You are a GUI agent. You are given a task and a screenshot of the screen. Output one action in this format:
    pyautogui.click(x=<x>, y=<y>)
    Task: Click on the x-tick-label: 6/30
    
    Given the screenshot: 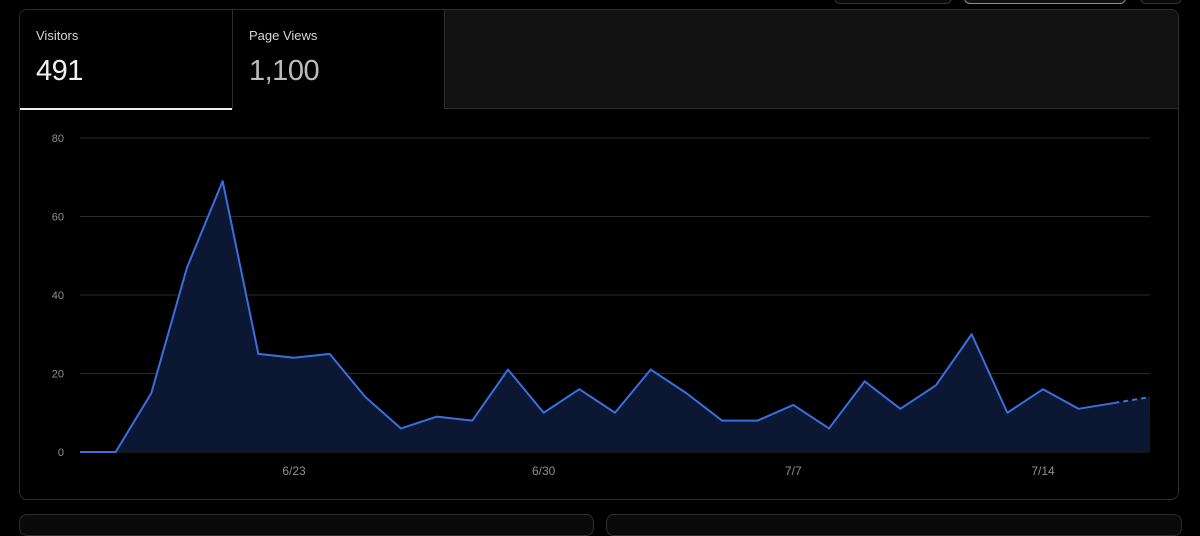 What is the action you would take?
    pyautogui.click(x=544, y=471)
    